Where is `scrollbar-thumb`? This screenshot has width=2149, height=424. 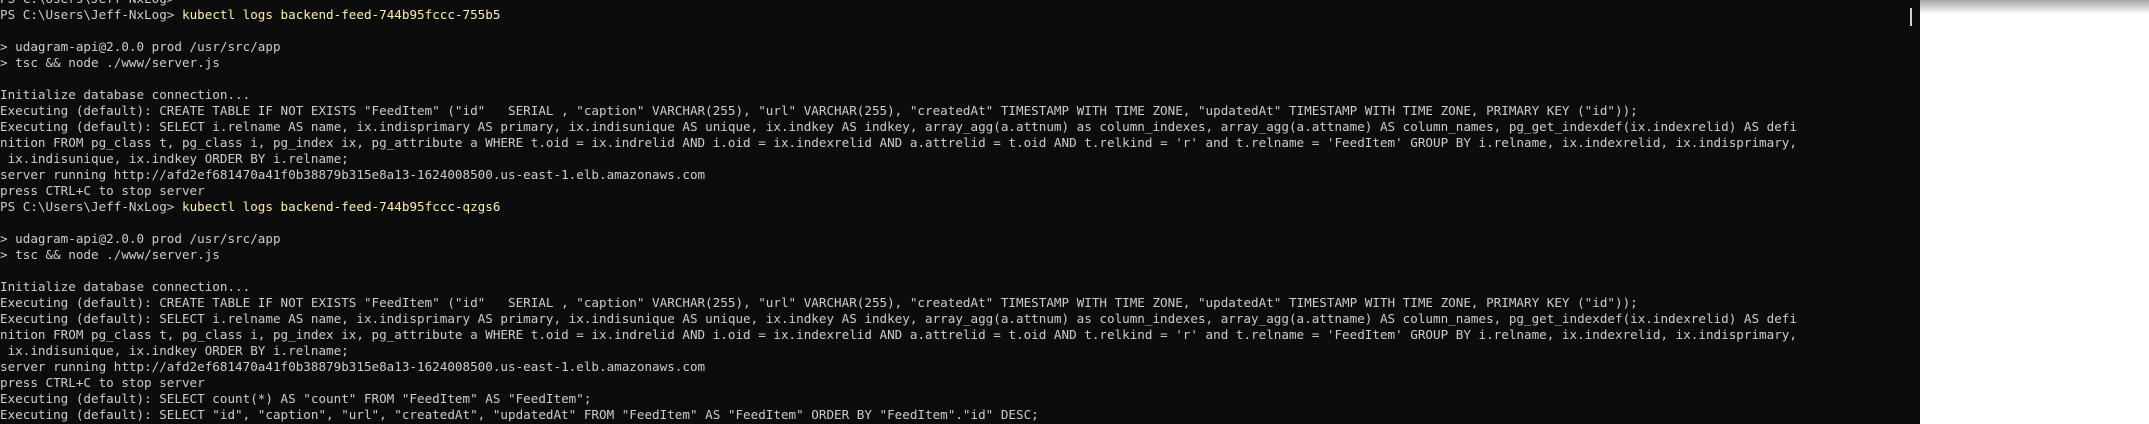
scrollbar-thumb is located at coordinates (1911, 17).